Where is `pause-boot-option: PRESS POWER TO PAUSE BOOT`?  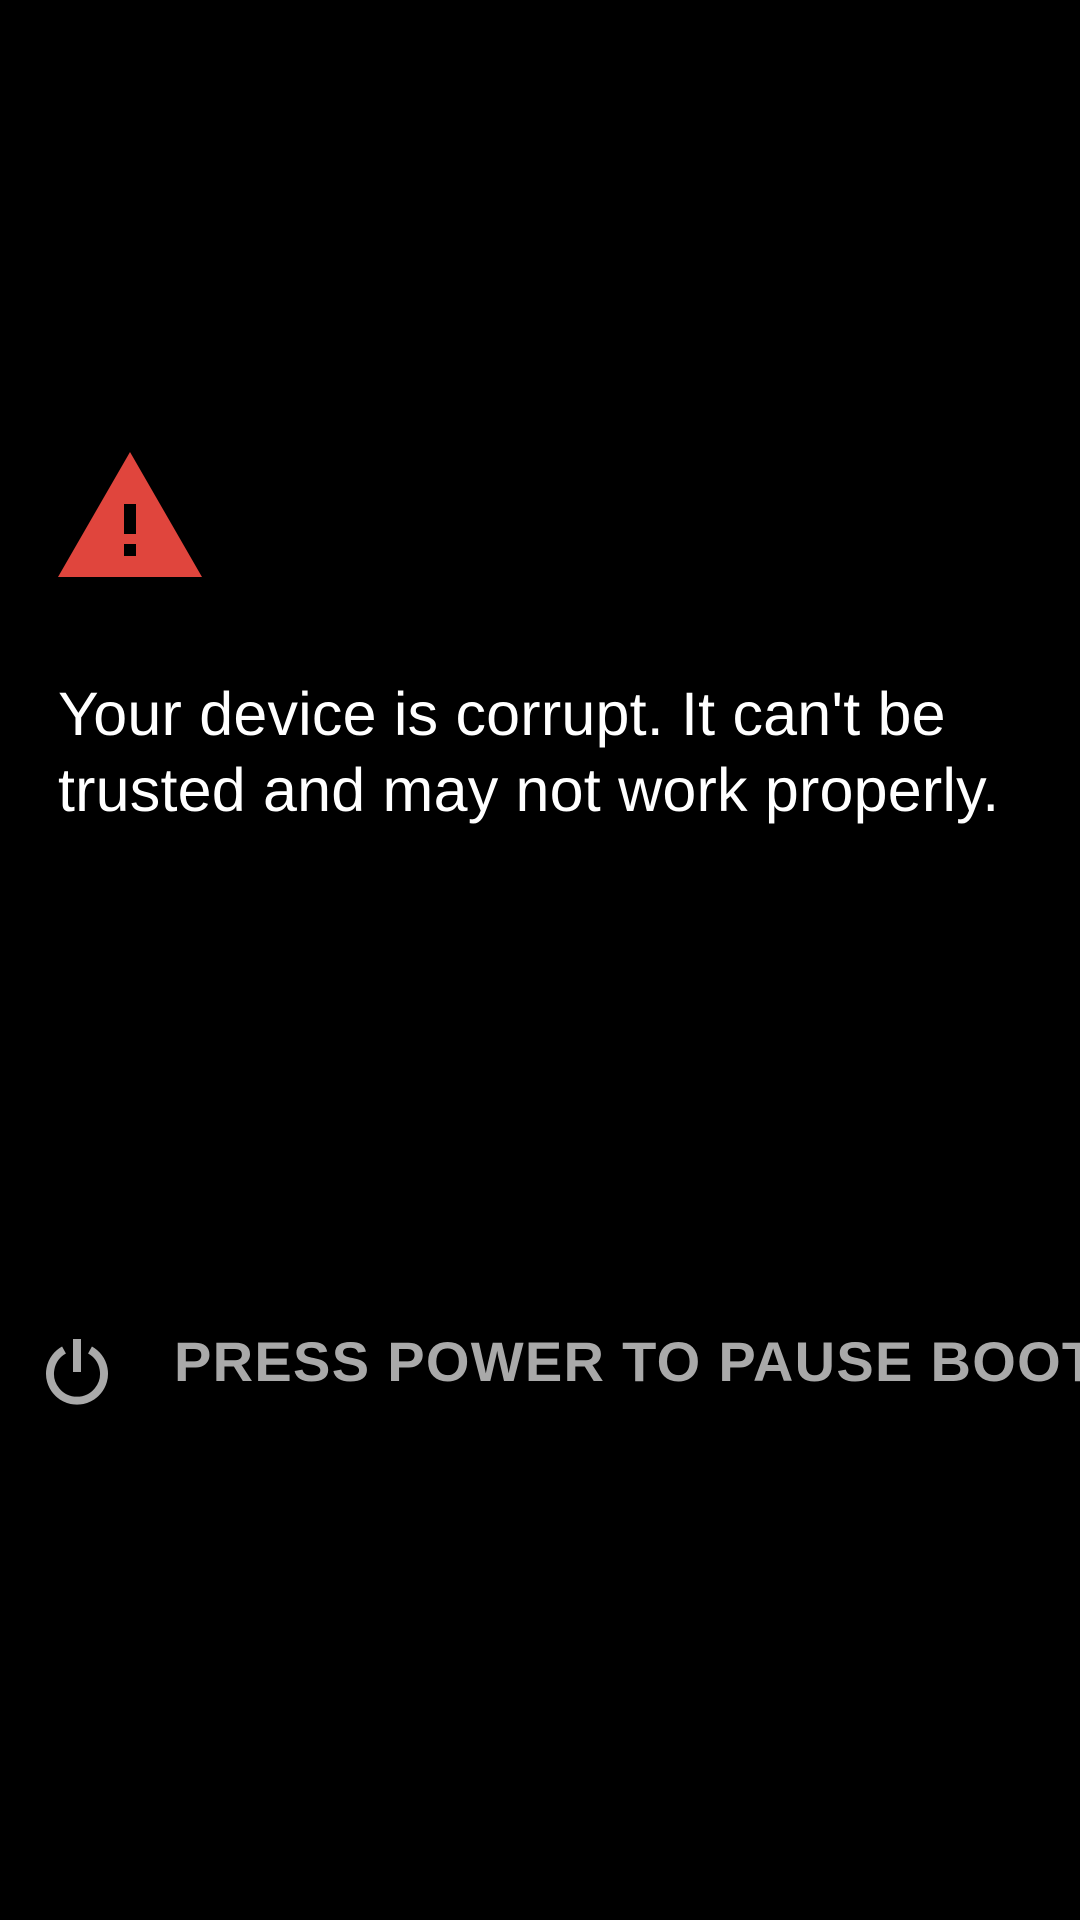 pause-boot-option: PRESS POWER TO PAUSE BOOT is located at coordinates (562, 1370).